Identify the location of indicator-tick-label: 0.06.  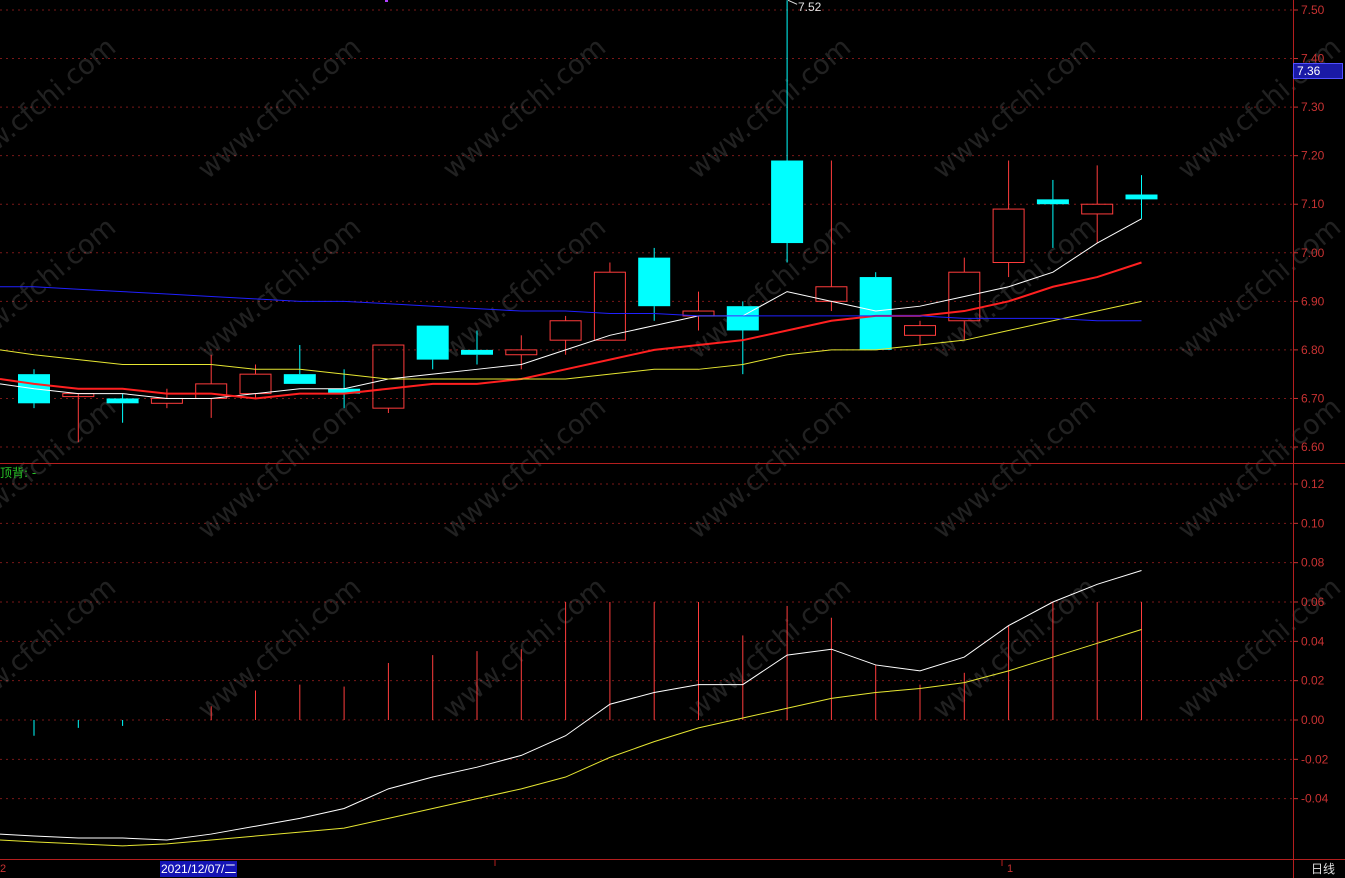
(1313, 602).